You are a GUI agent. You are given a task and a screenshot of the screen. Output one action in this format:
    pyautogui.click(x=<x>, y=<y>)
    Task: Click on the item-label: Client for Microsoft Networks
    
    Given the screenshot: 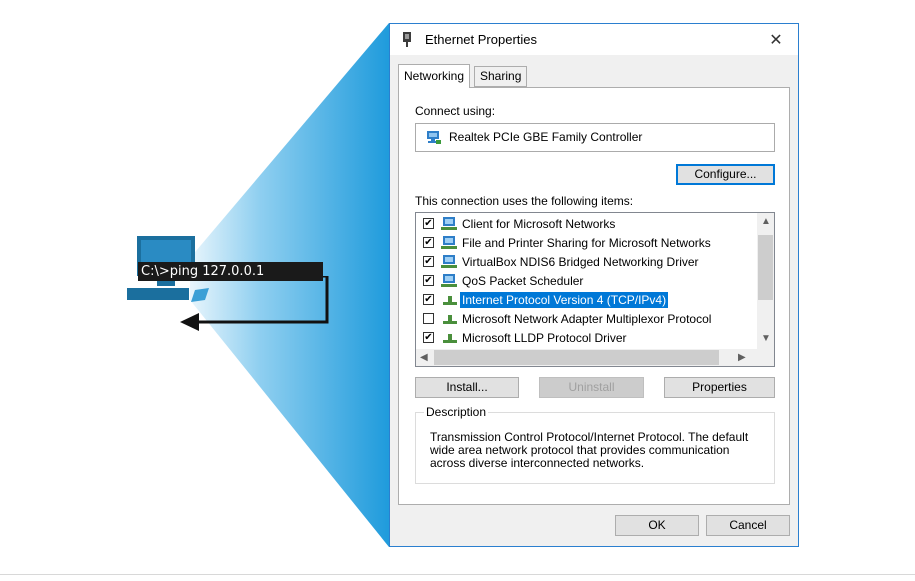 What is the action you would take?
    pyautogui.click(x=539, y=224)
    